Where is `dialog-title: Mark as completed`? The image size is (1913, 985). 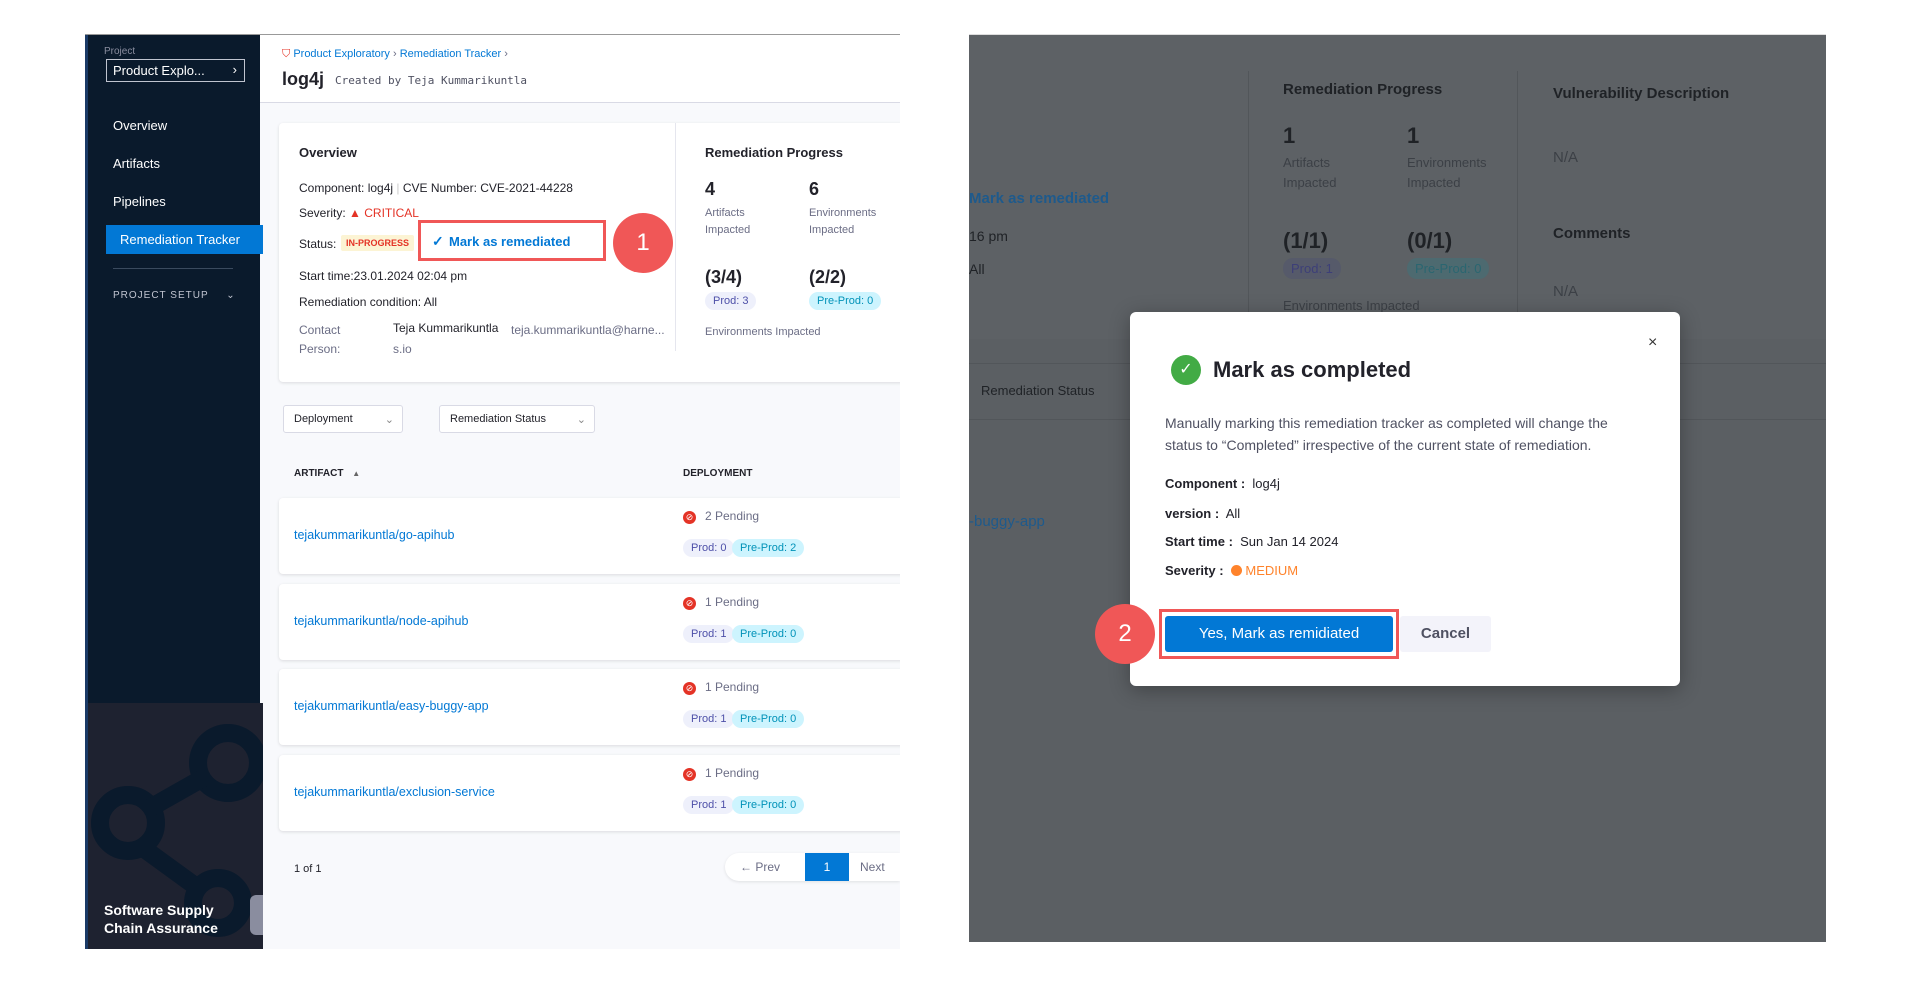
dialog-title: Mark as completed is located at coordinates (1312, 369).